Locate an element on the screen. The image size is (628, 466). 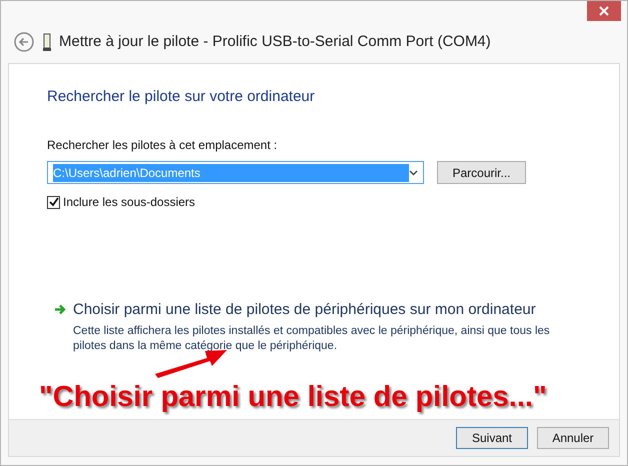
section-heading: Rechercher le pilote sur votre ordinateur is located at coordinates (181, 96).